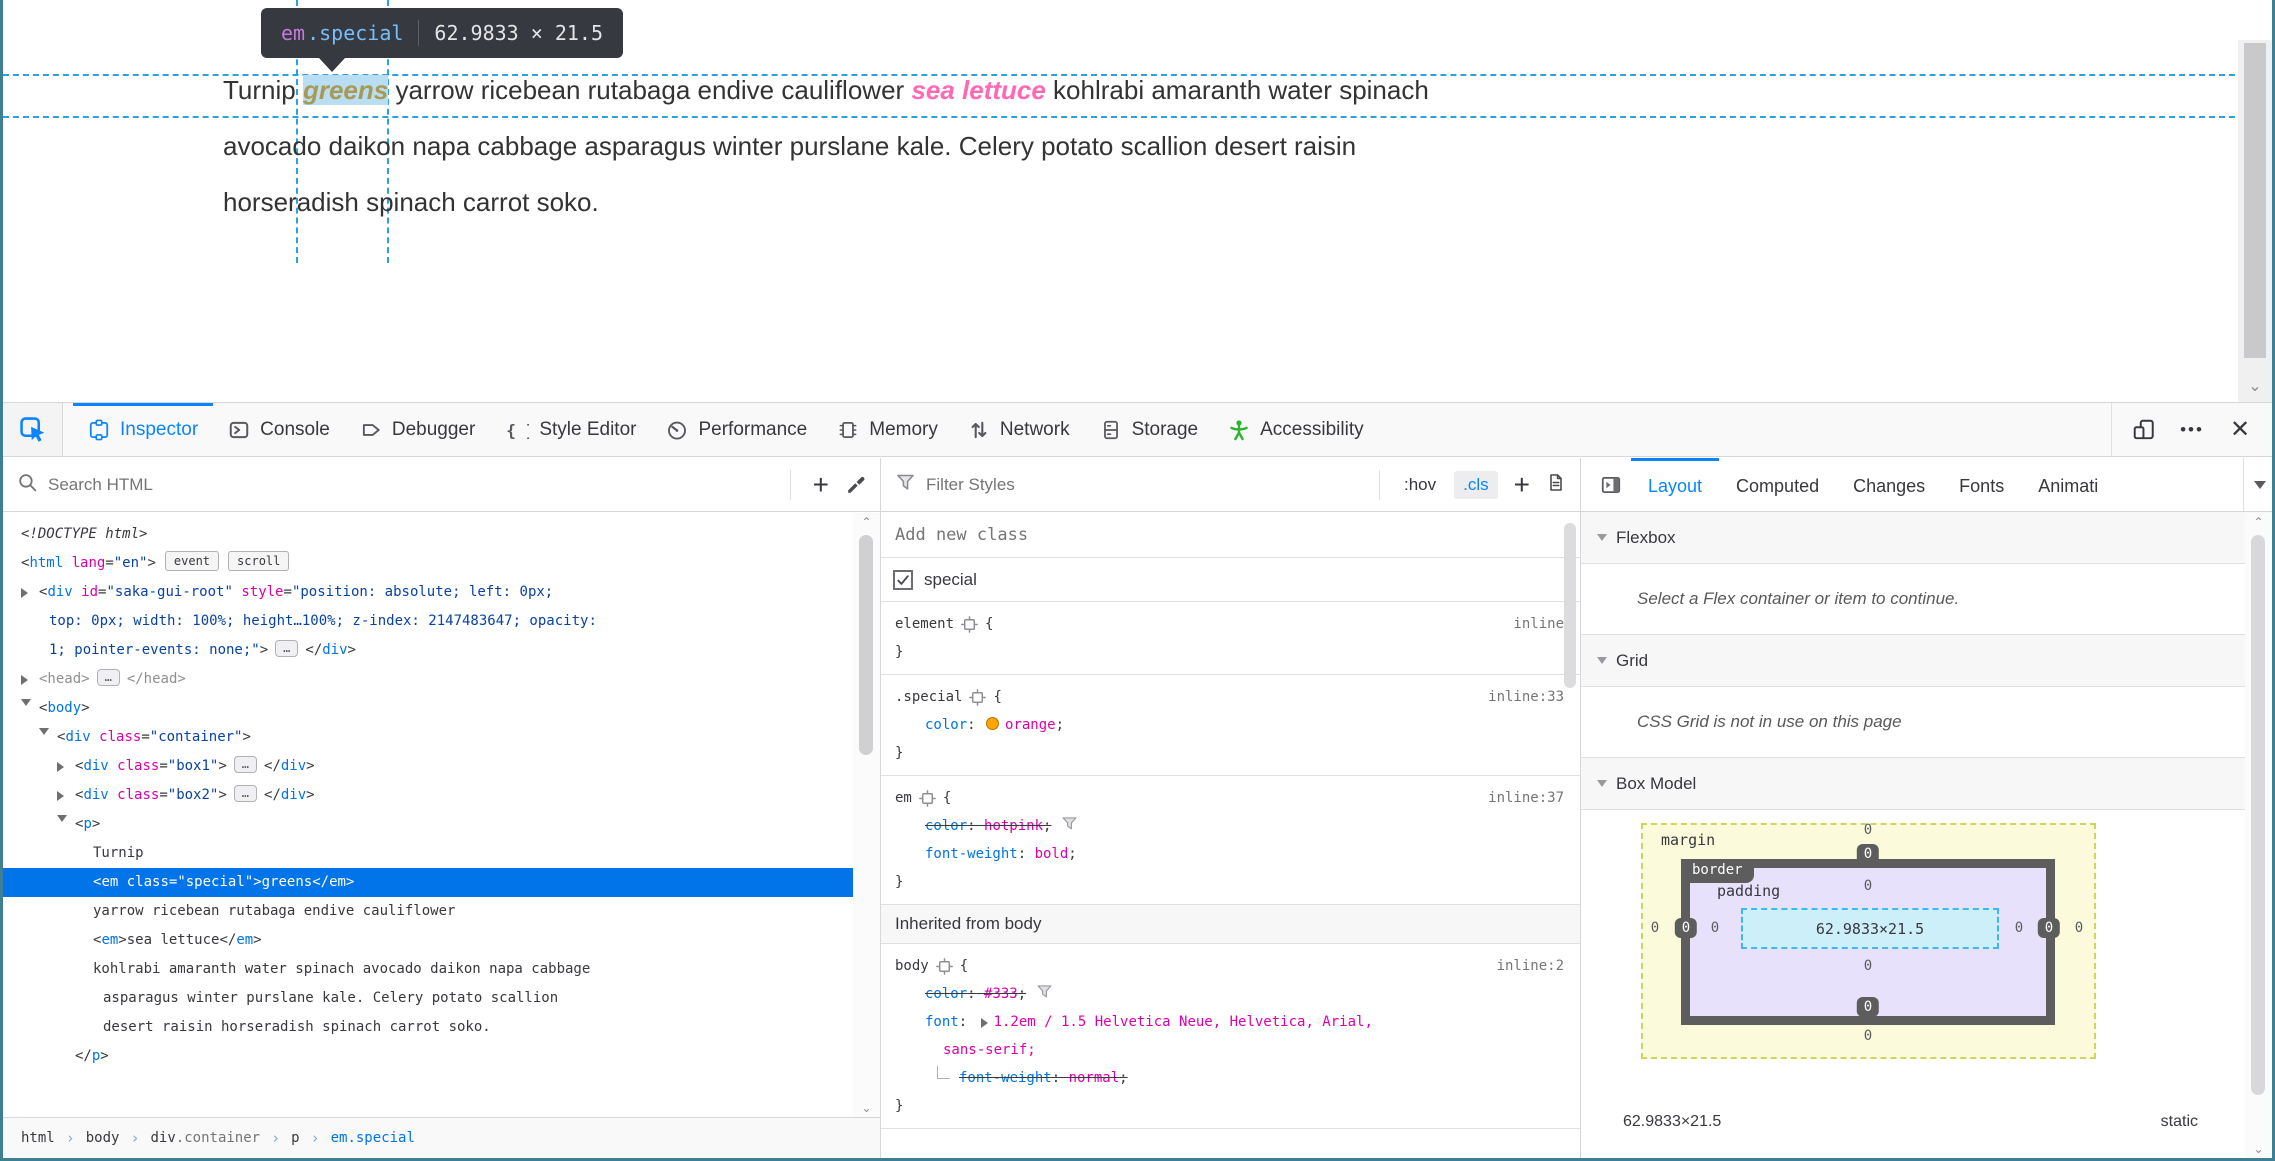 Image resolution: width=2275 pixels, height=1161 pixels. Describe the element at coordinates (1001, 994) in the screenshot. I see `css-property-value: #333` at that location.